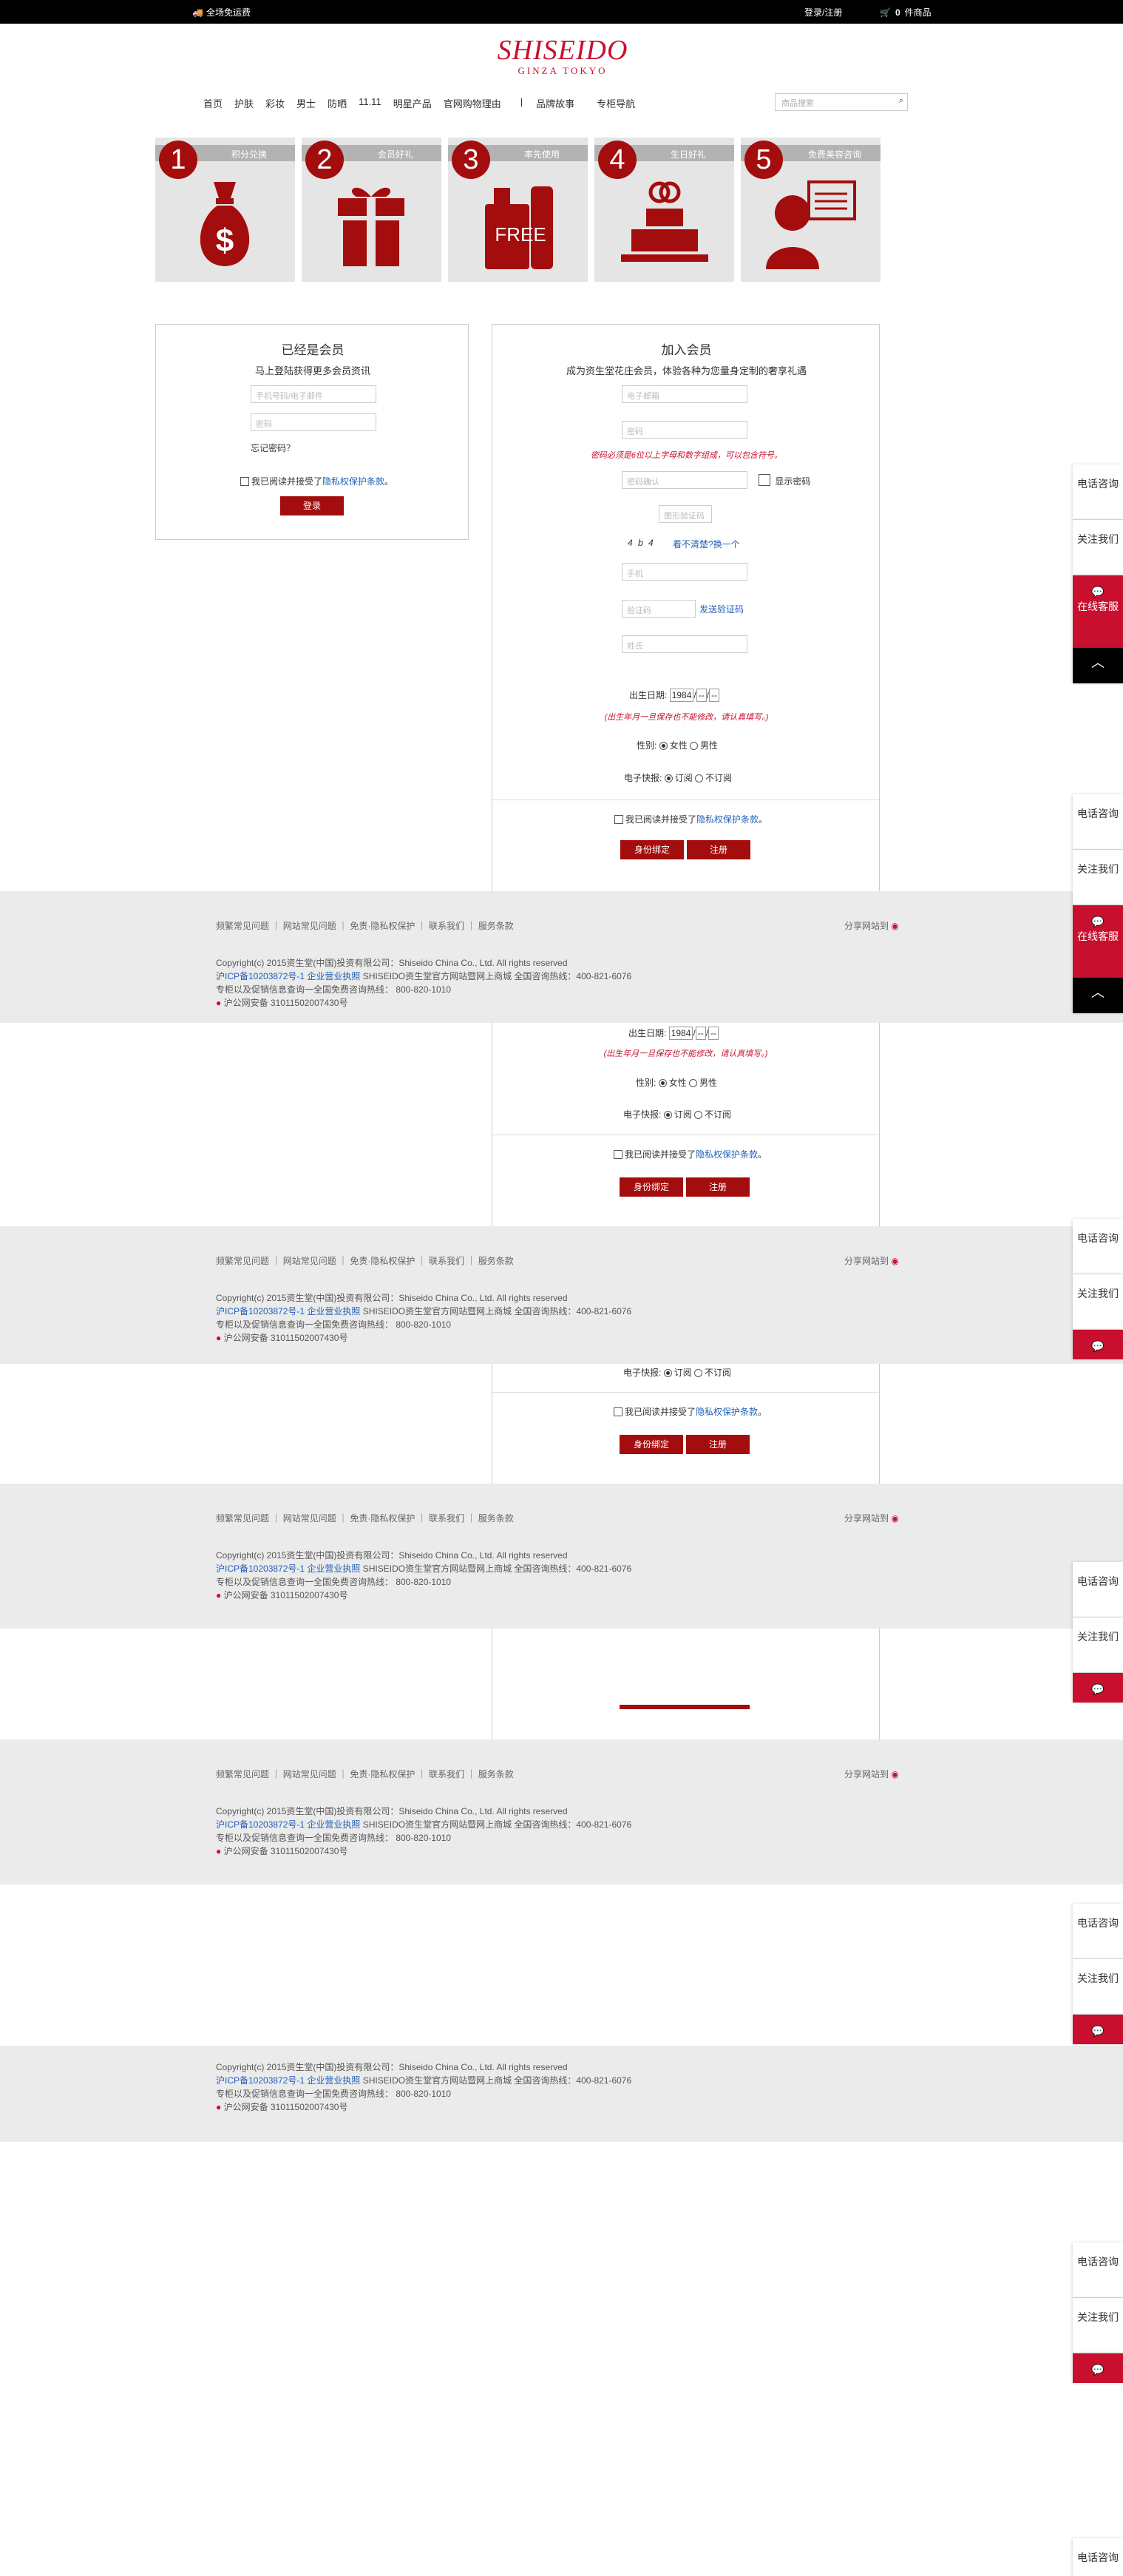  Describe the element at coordinates (219, 1338) in the screenshot. I see `police-badge-icon: ●` at that location.